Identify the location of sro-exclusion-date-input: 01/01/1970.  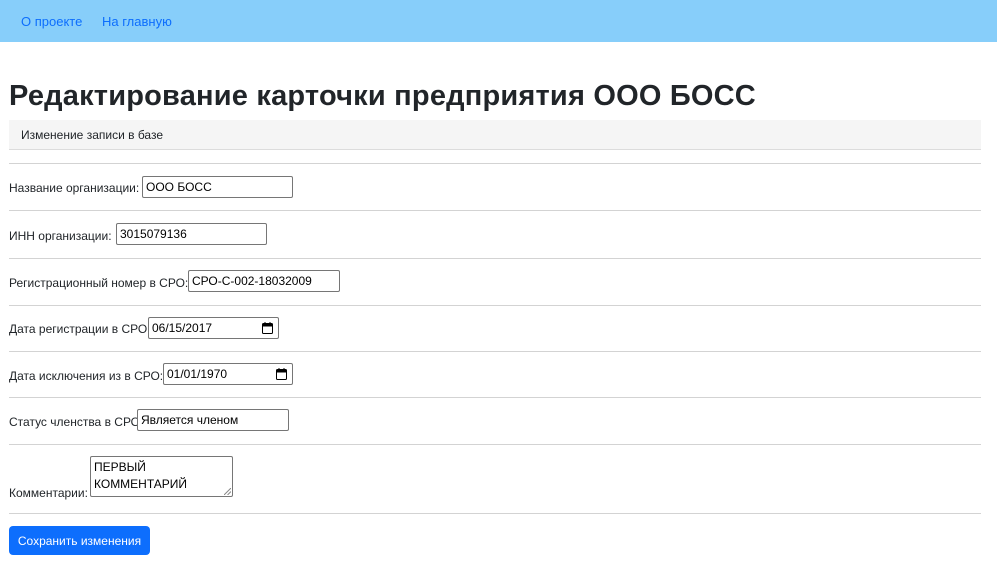
(228, 374).